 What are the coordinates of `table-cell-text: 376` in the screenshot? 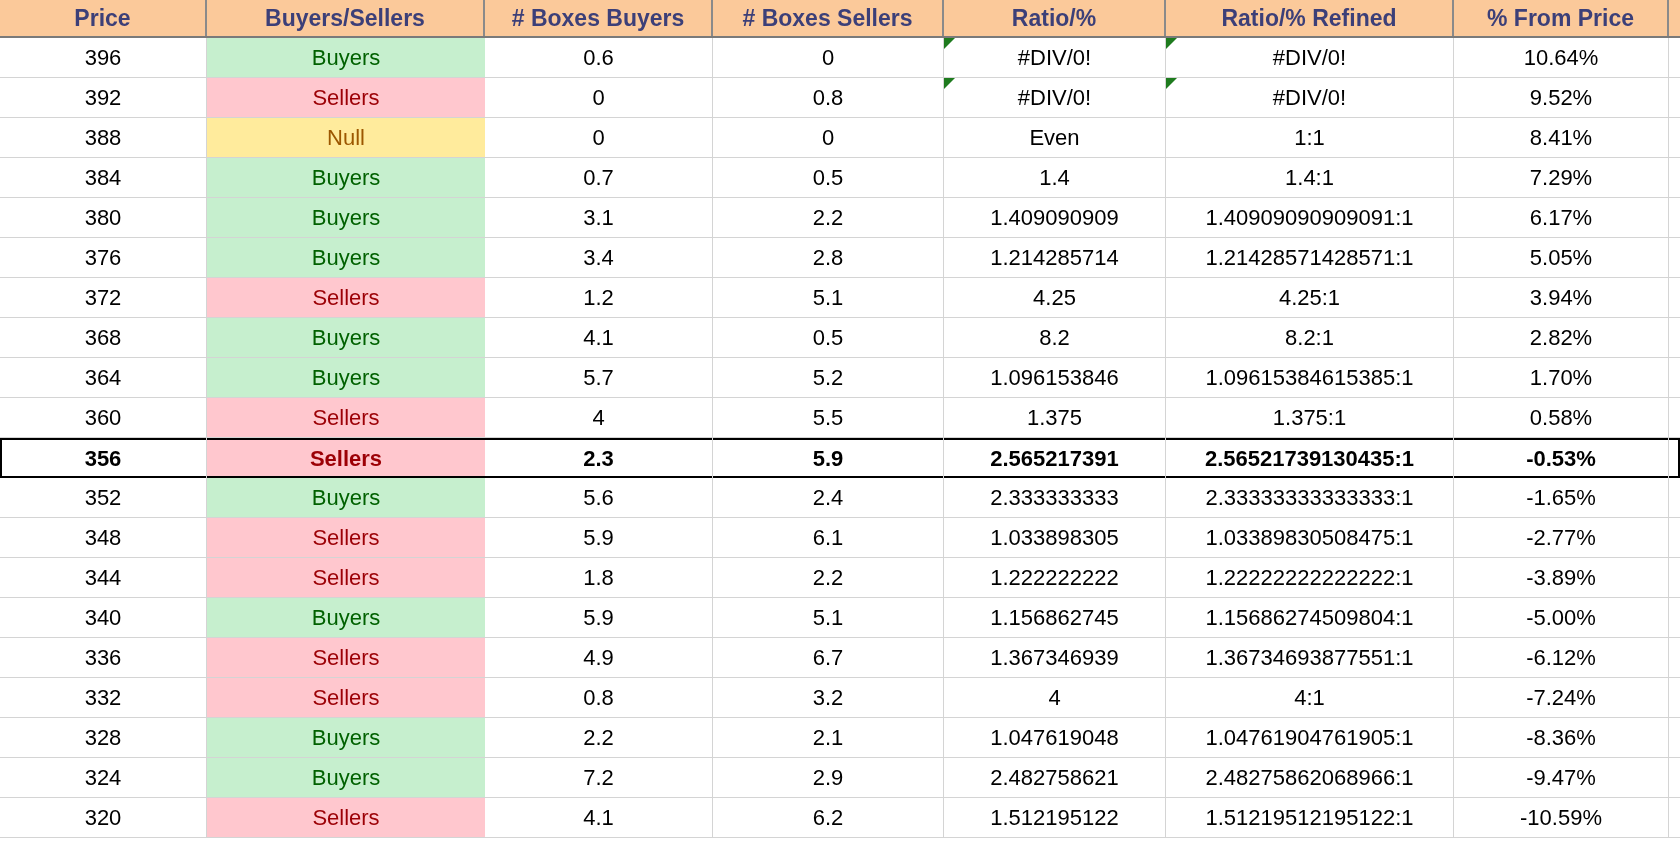 It's located at (103, 258).